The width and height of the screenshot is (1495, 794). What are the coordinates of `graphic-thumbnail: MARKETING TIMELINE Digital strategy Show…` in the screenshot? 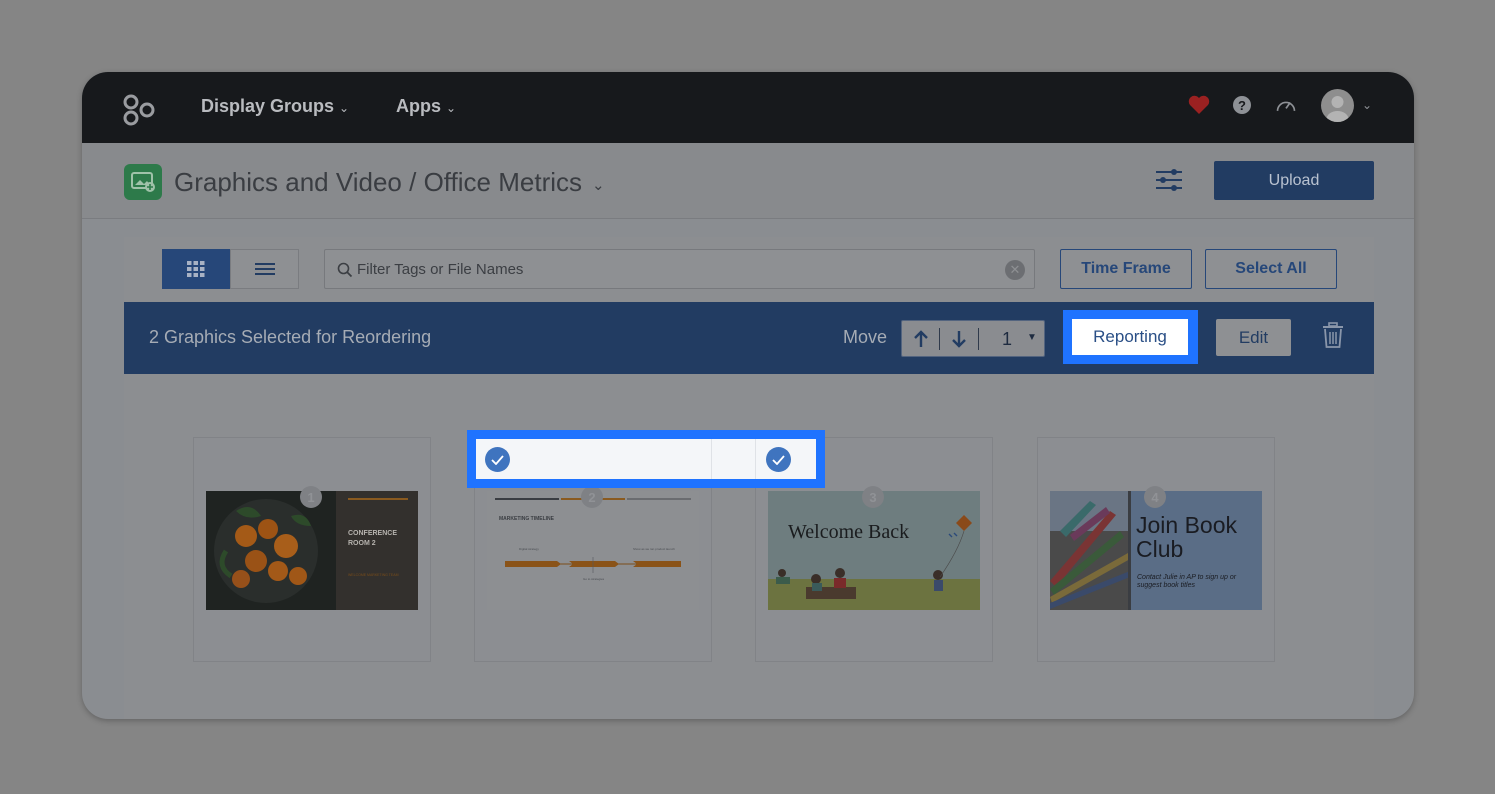 It's located at (593, 550).